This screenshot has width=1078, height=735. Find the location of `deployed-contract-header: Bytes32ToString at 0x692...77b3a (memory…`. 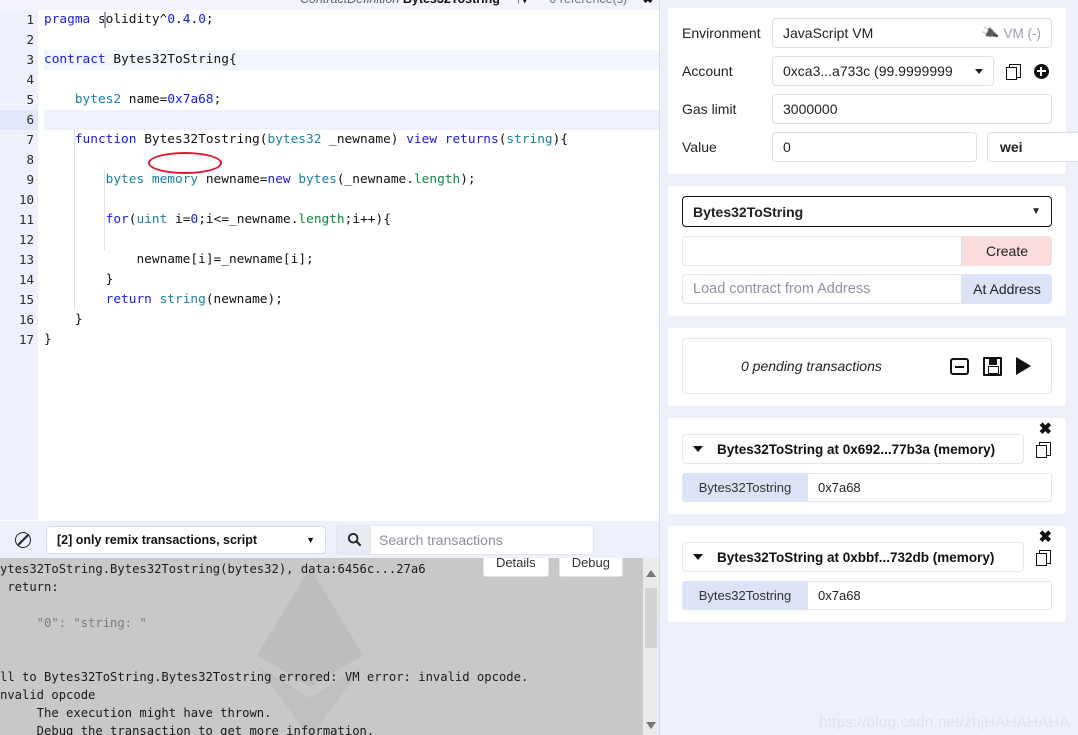

deployed-contract-header: Bytes32ToString at 0x692...77b3a (memory… is located at coordinates (867, 449).